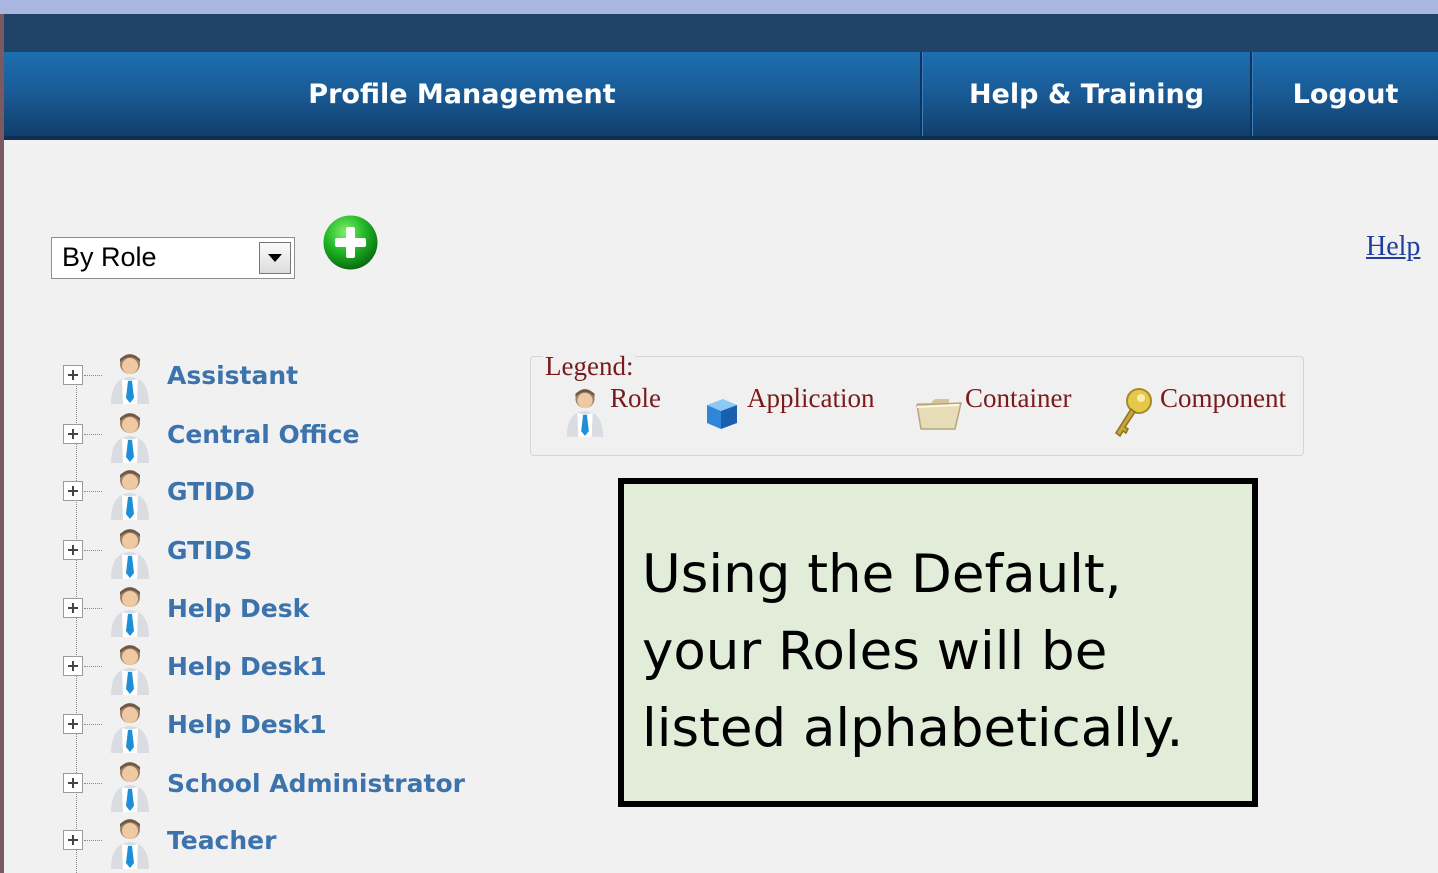  What do you see at coordinates (1345, 94) in the screenshot?
I see `nav-logout: Logout` at bounding box center [1345, 94].